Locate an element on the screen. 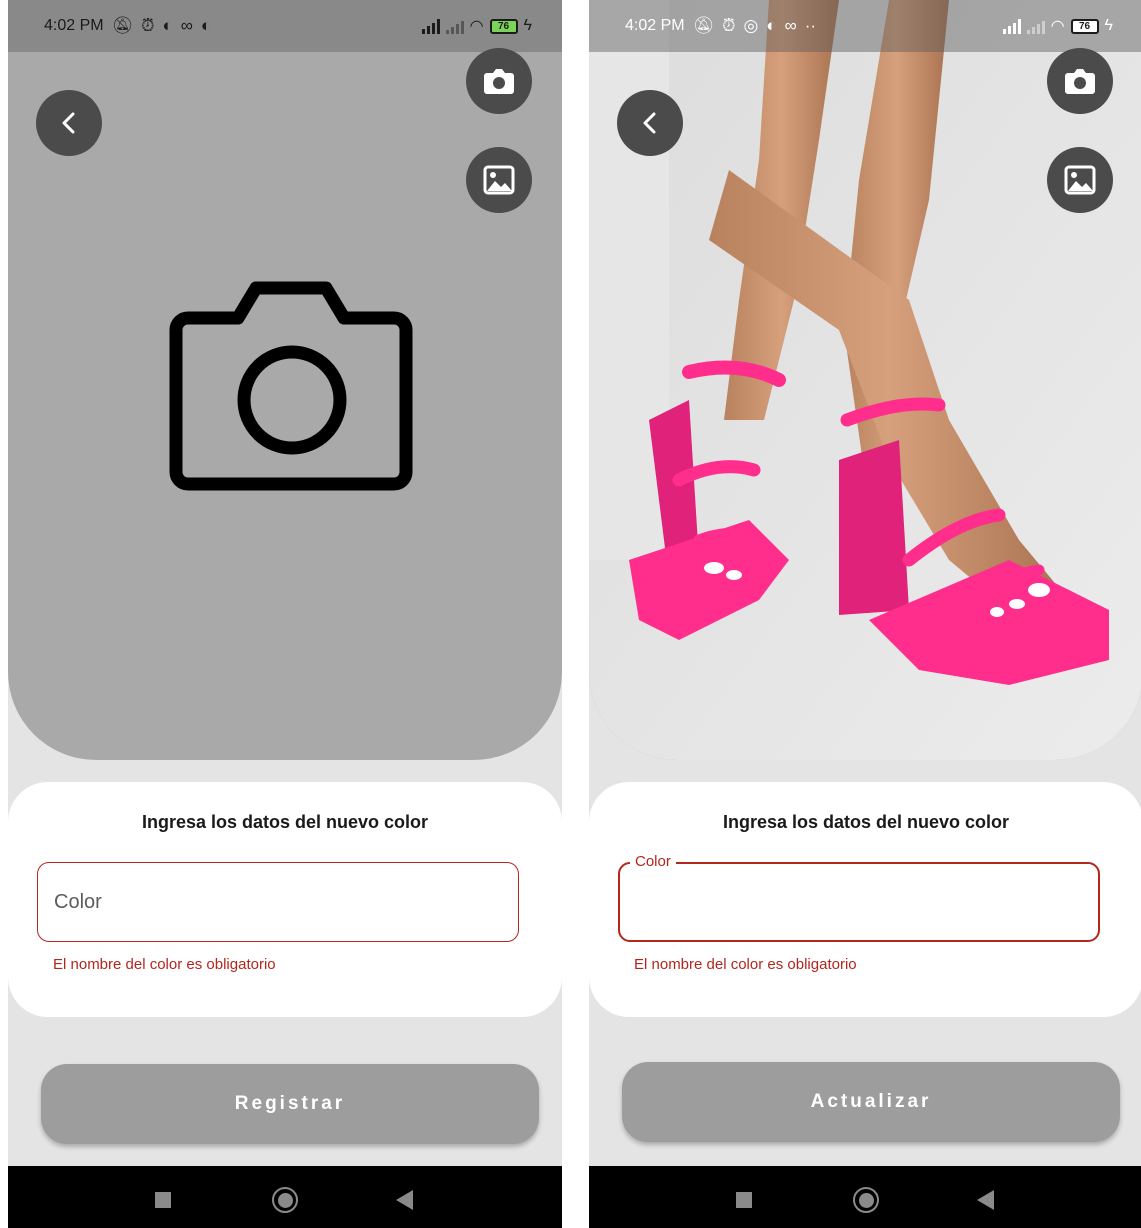 This screenshot has width=1141, height=1228. whatsapp-icon: ◎ is located at coordinates (751, 25).